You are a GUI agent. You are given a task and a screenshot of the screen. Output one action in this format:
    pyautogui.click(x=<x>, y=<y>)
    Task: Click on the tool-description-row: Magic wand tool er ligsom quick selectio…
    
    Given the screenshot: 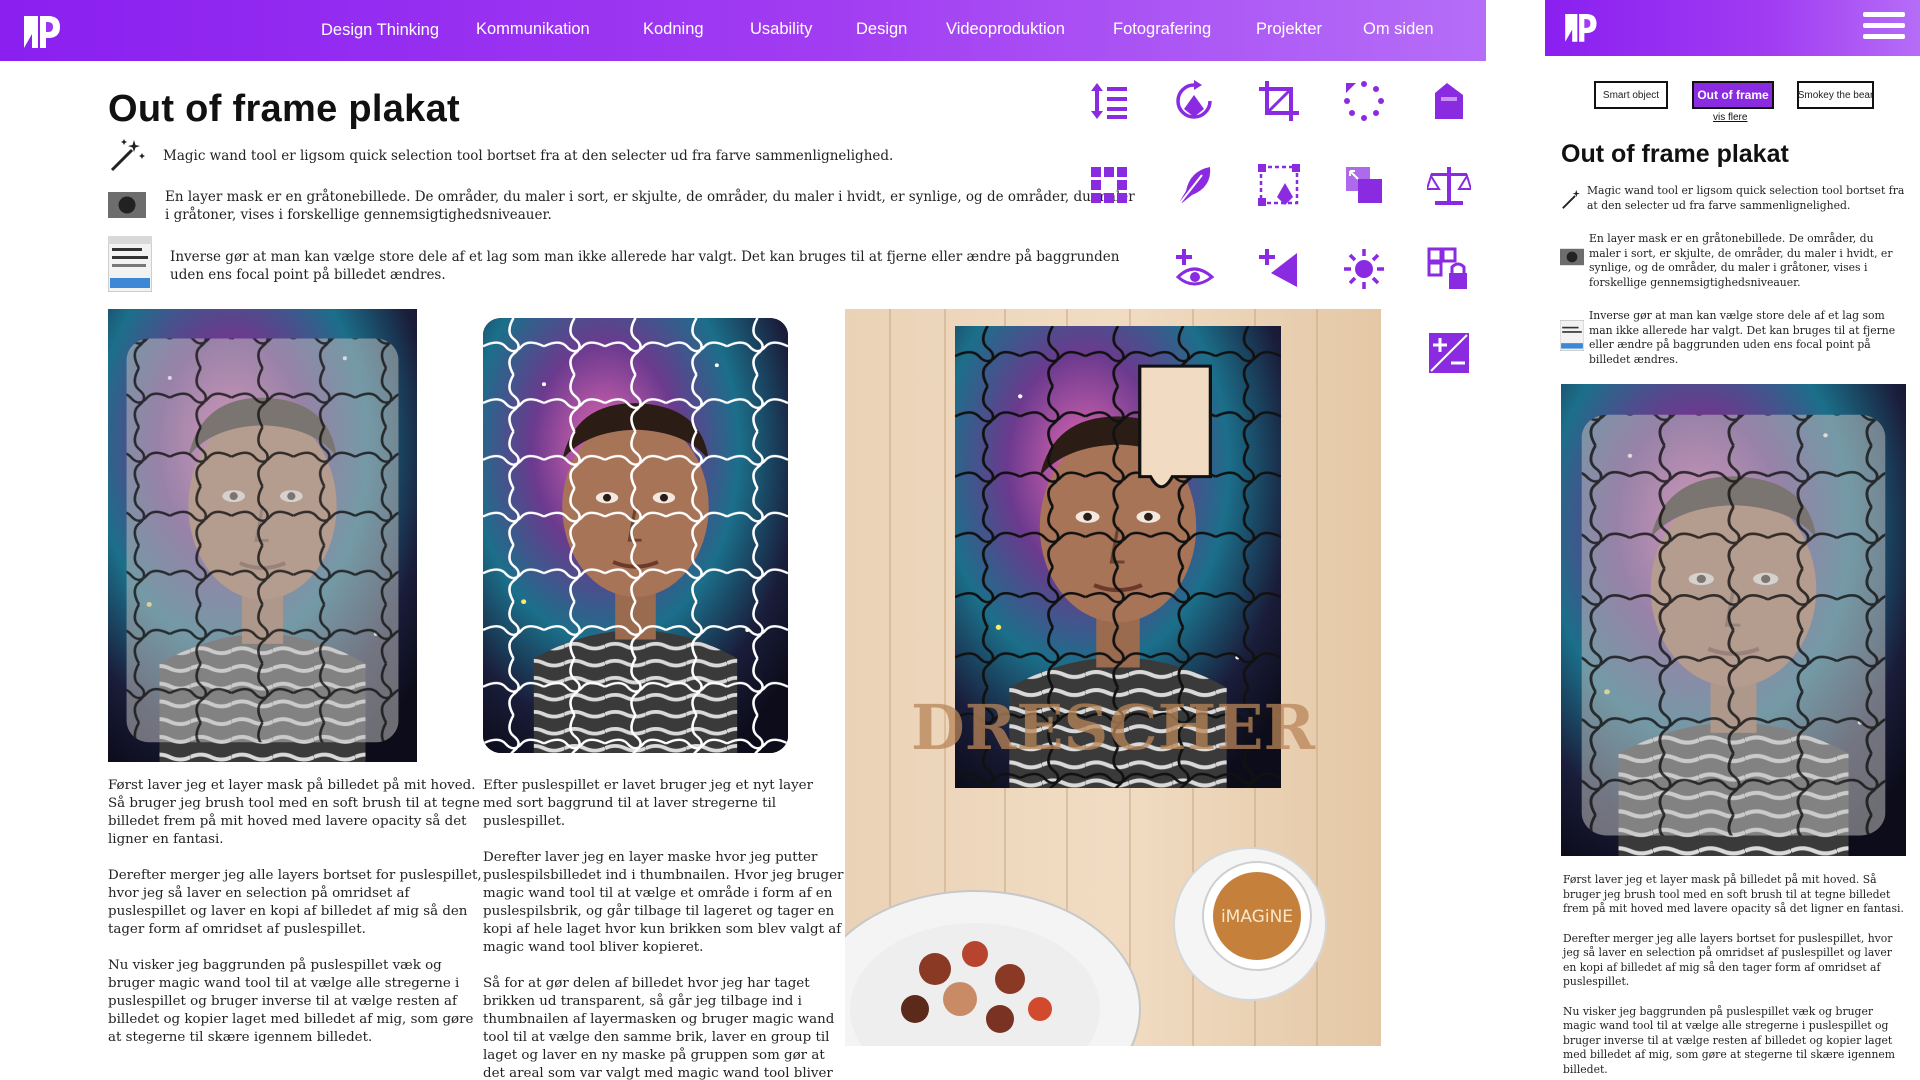 What is the action you would take?
    pyautogui.click(x=623, y=155)
    